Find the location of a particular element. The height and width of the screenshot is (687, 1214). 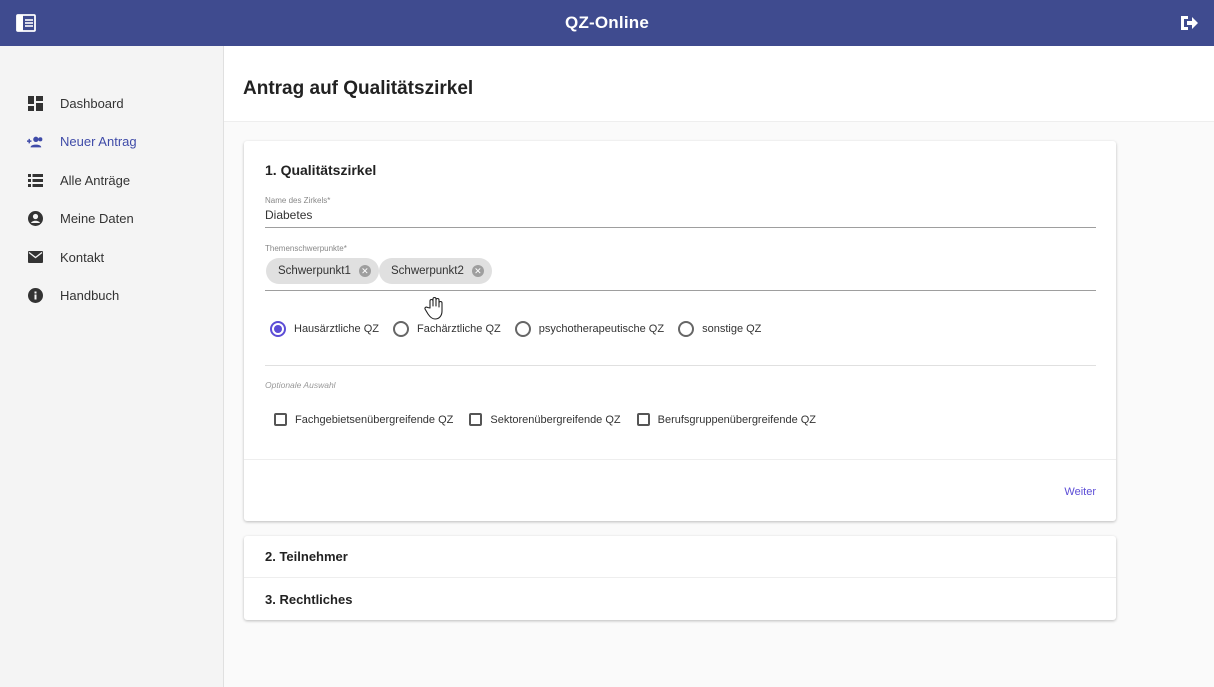

menu-toggle-icon is located at coordinates (26, 23).